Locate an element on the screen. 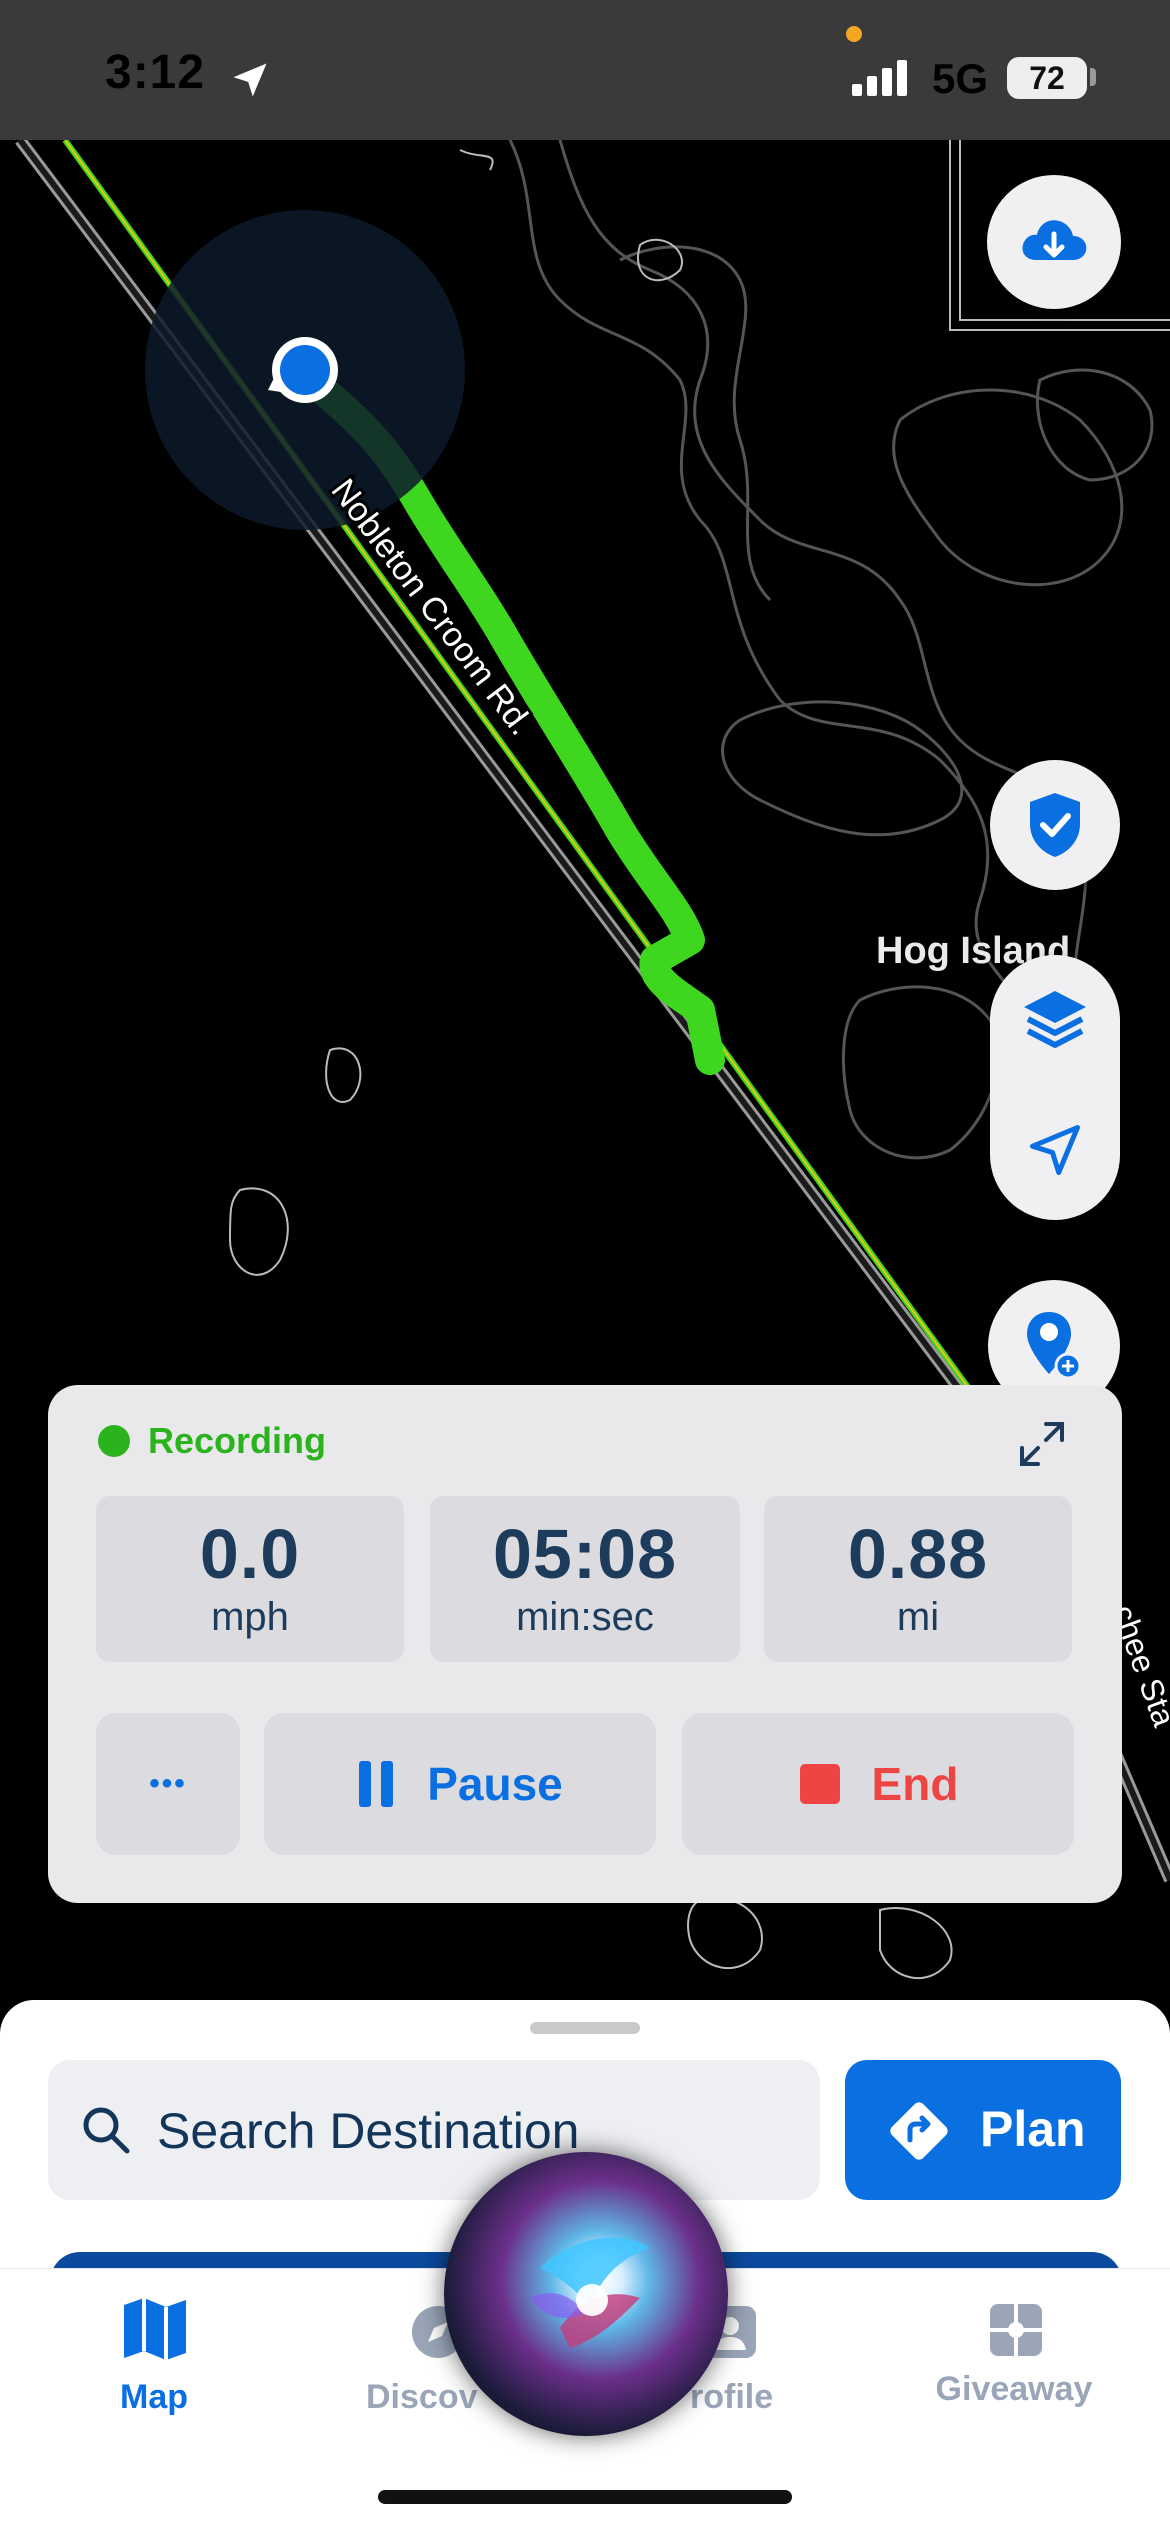 Image resolution: width=1170 pixels, height=2533 pixels. add-pin-icon is located at coordinates (1054, 1346).